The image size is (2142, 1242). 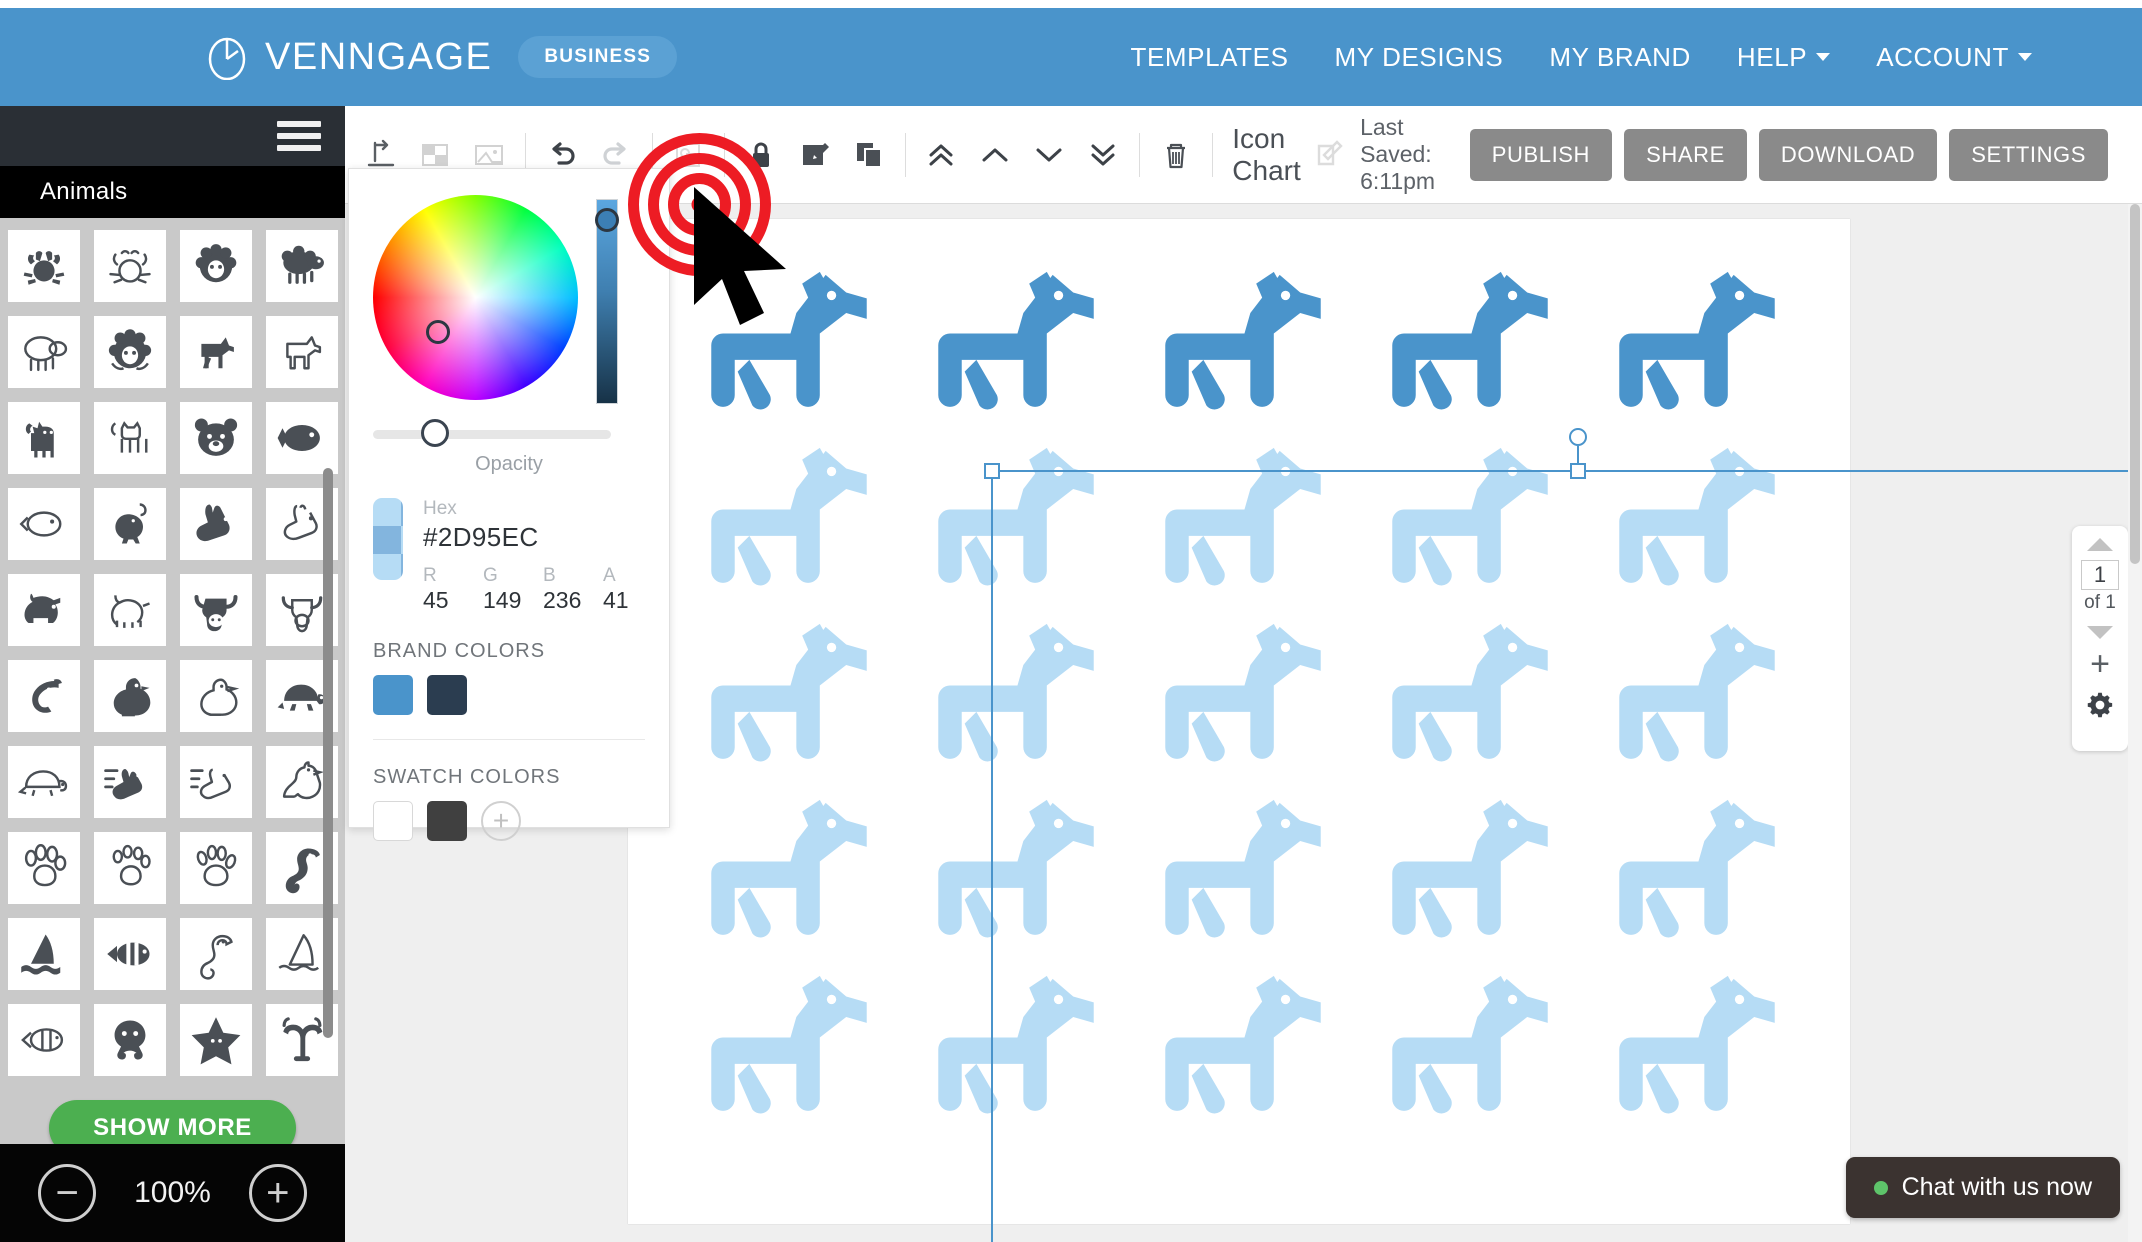 I want to click on settings-button: SETTINGS, so click(x=2029, y=154).